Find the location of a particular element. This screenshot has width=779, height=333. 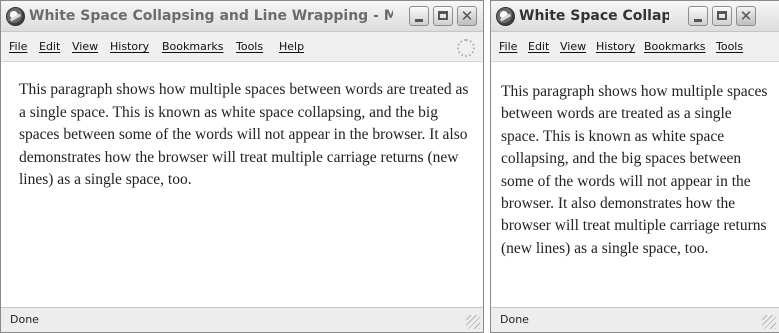

title-bar: White Space Collapsing ... ✕ is located at coordinates (635, 16).